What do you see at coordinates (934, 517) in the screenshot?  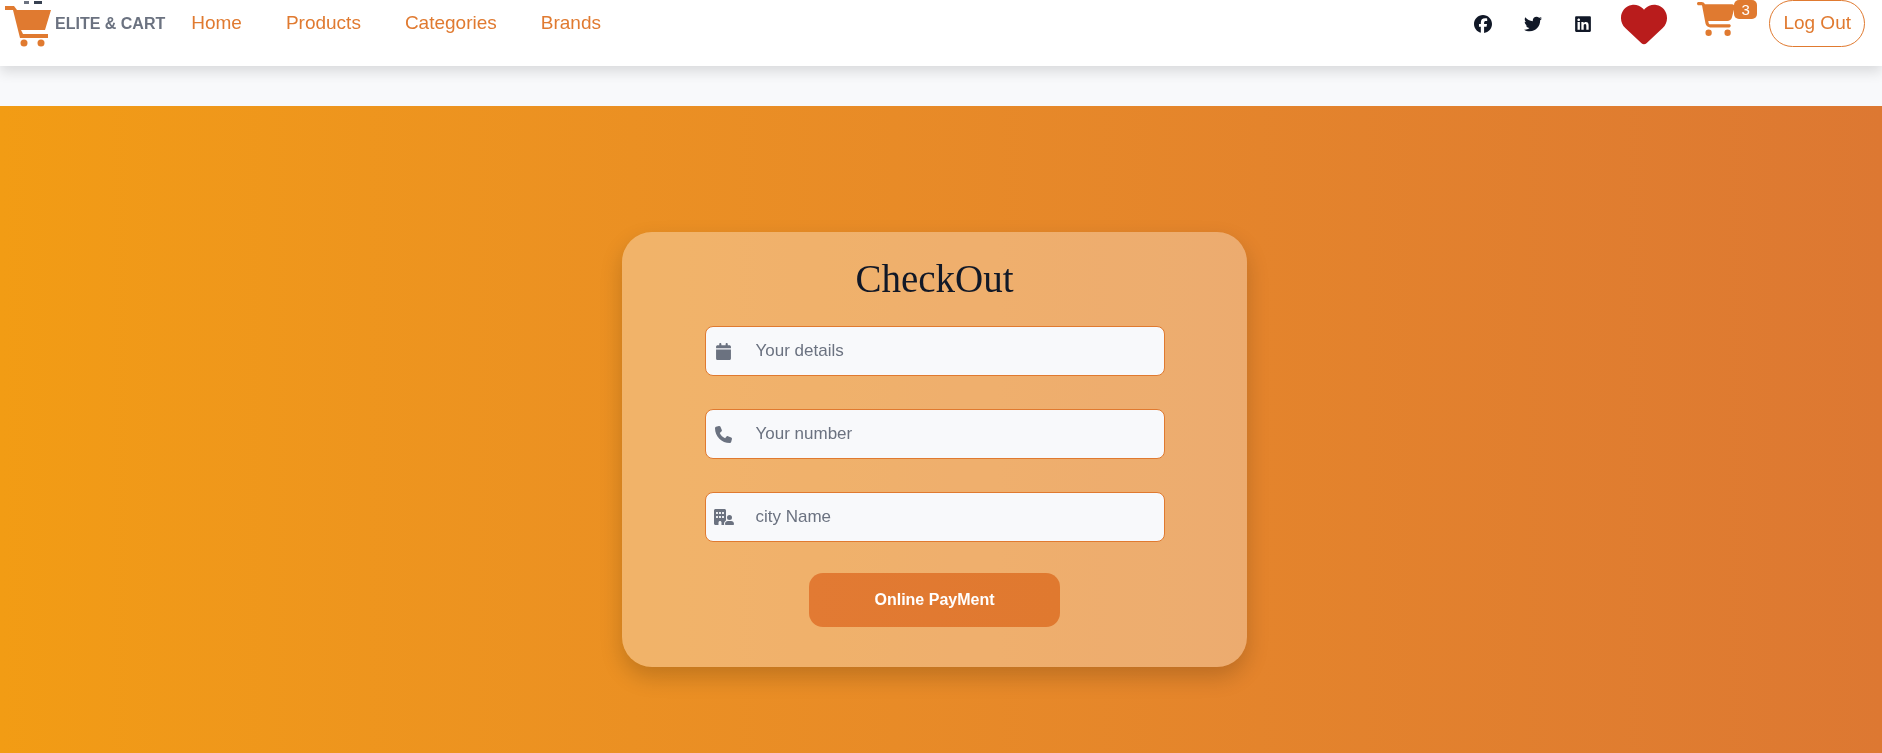 I see `city-field: city Name` at bounding box center [934, 517].